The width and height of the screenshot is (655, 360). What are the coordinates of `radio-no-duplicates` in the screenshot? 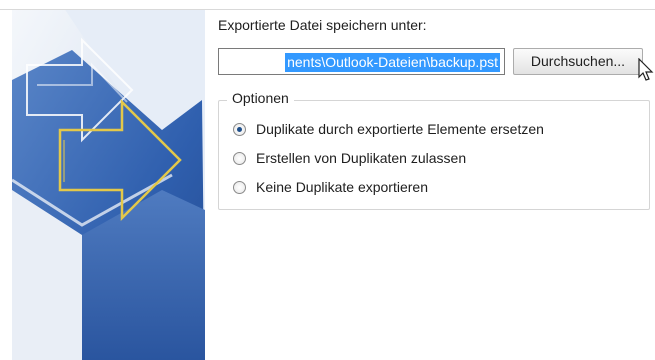 It's located at (239, 187).